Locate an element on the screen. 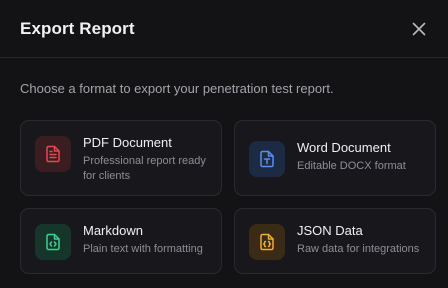  format-title: Word Document is located at coordinates (344, 147).